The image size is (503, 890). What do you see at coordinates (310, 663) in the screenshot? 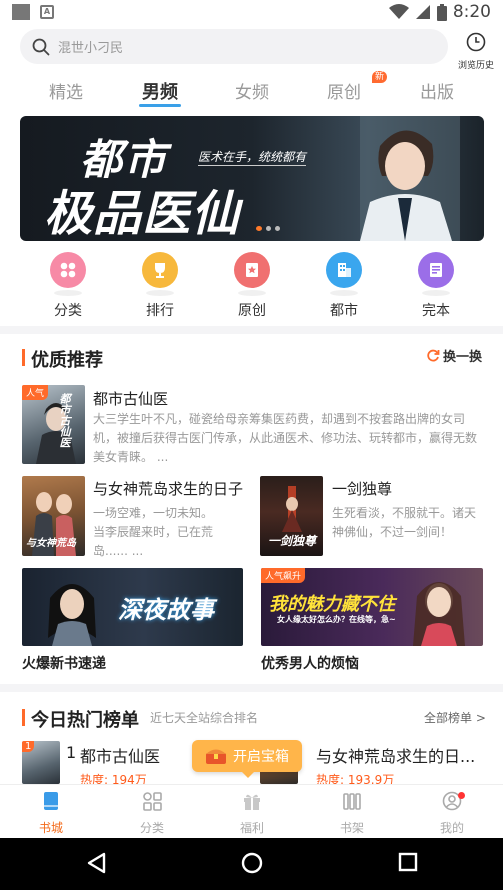
I see `promo-caption: 优秀男人的烦恼` at bounding box center [310, 663].